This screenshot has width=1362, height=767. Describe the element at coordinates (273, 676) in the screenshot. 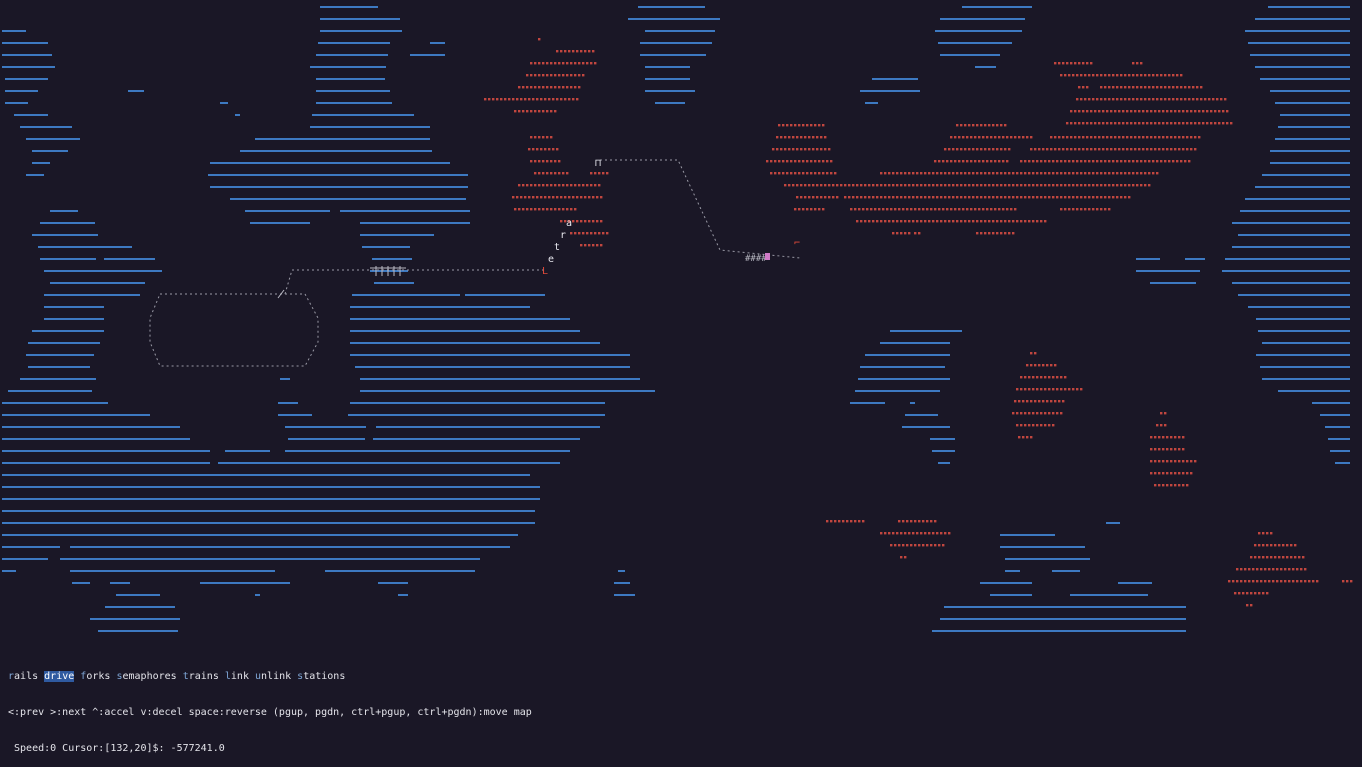

I see `mode-unlink: unlink` at that location.